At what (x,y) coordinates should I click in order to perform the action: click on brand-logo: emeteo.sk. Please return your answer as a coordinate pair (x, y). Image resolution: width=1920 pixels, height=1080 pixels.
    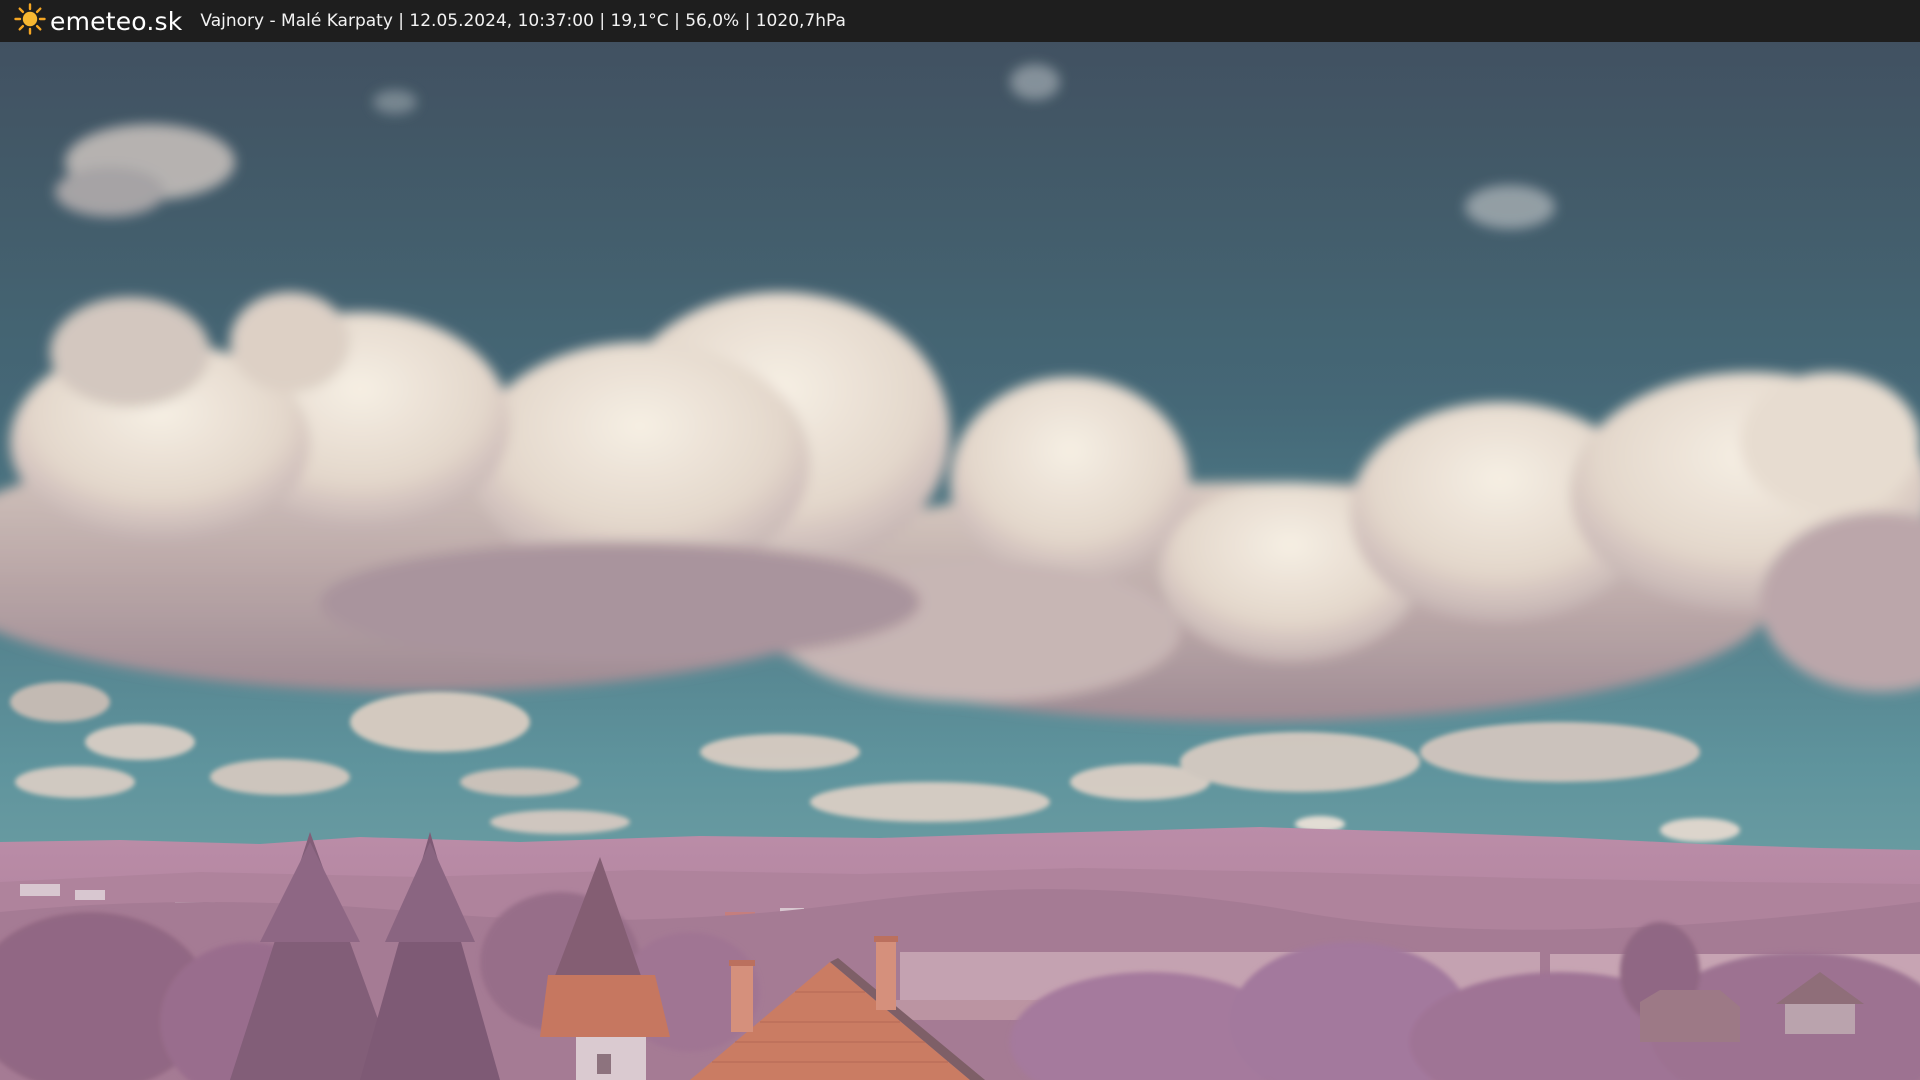
    Looking at the image, I should click on (98, 21).